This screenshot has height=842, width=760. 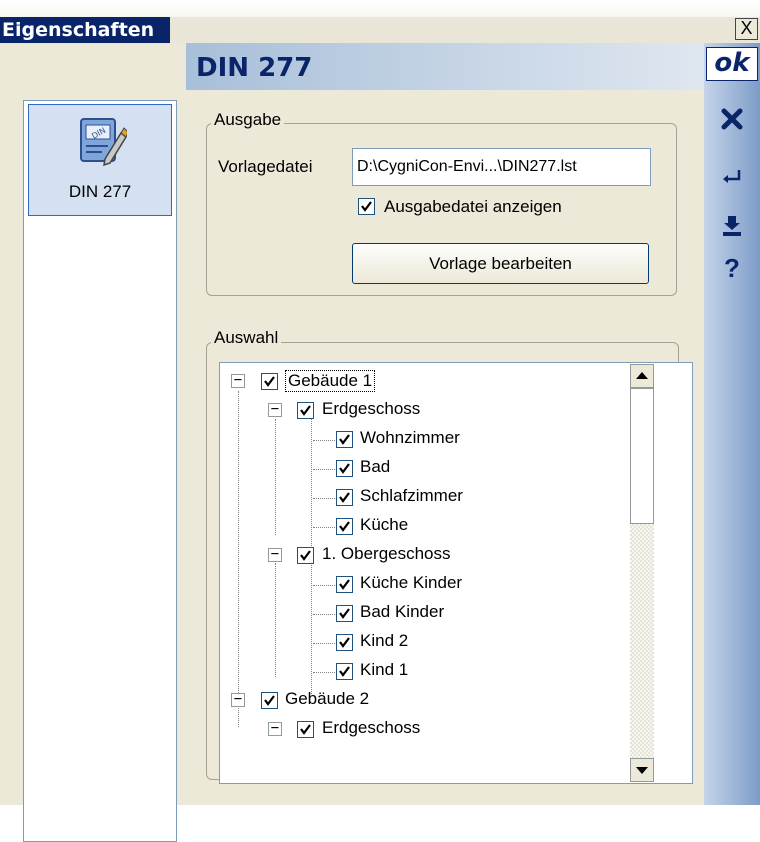 I want to click on title-bar: Eigenschaften X, so click(x=380, y=21).